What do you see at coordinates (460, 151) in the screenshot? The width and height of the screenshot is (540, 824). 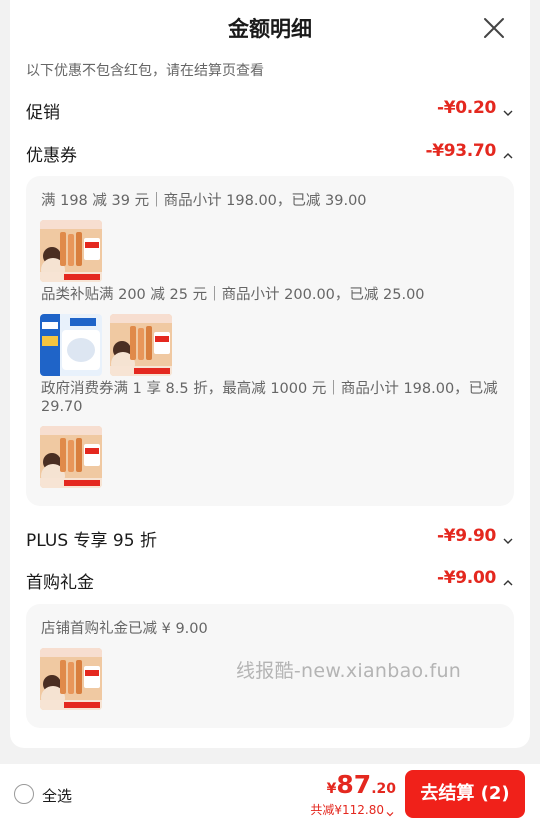 I see `coupon-amount: -¥93.70` at bounding box center [460, 151].